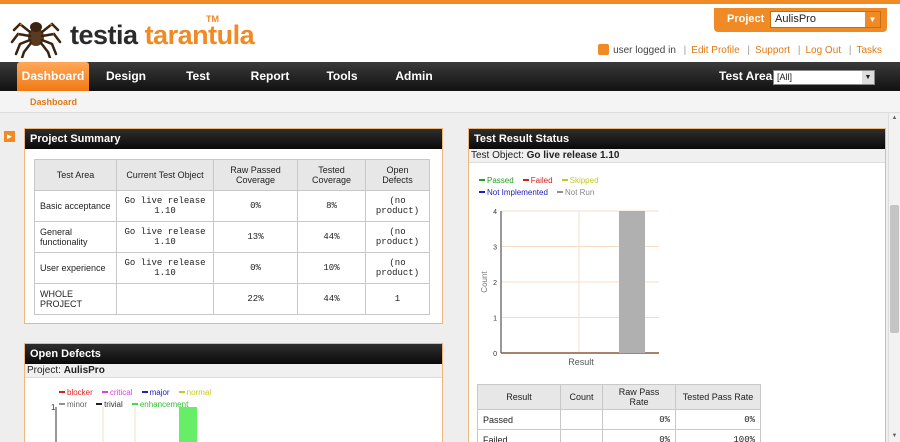 The height and width of the screenshot is (442, 900). Describe the element at coordinates (75, 206) in the screenshot. I see `cell-test-area: Basic acceptance` at that location.